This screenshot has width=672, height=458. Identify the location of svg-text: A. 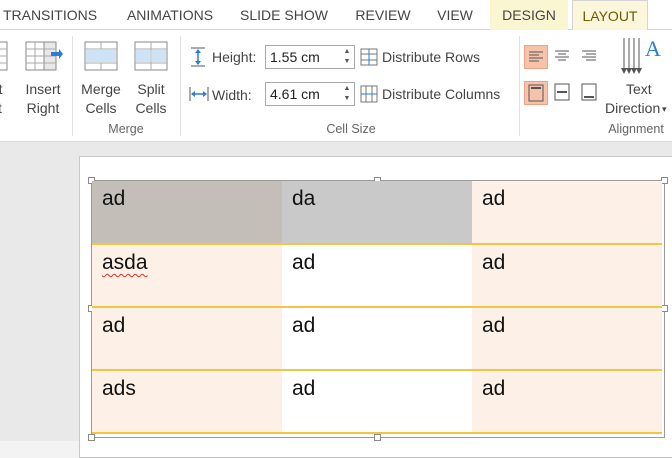
(653, 48).